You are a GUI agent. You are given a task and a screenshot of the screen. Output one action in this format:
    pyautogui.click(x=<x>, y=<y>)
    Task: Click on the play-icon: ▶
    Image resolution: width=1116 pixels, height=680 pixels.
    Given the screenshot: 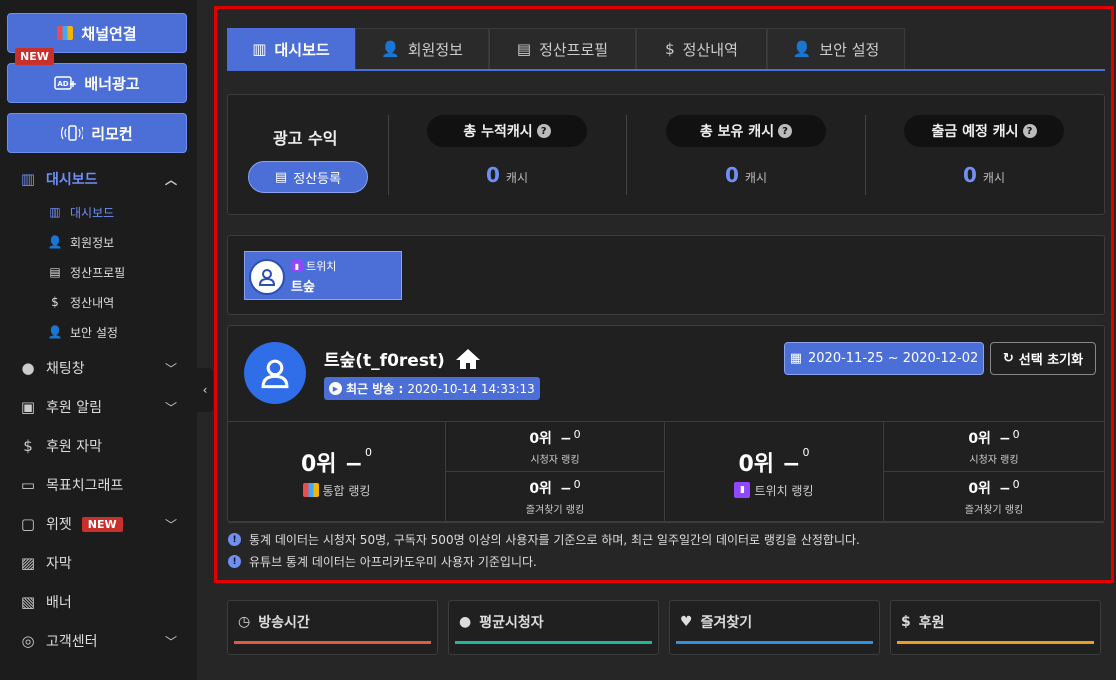 What is the action you would take?
    pyautogui.click(x=335, y=388)
    